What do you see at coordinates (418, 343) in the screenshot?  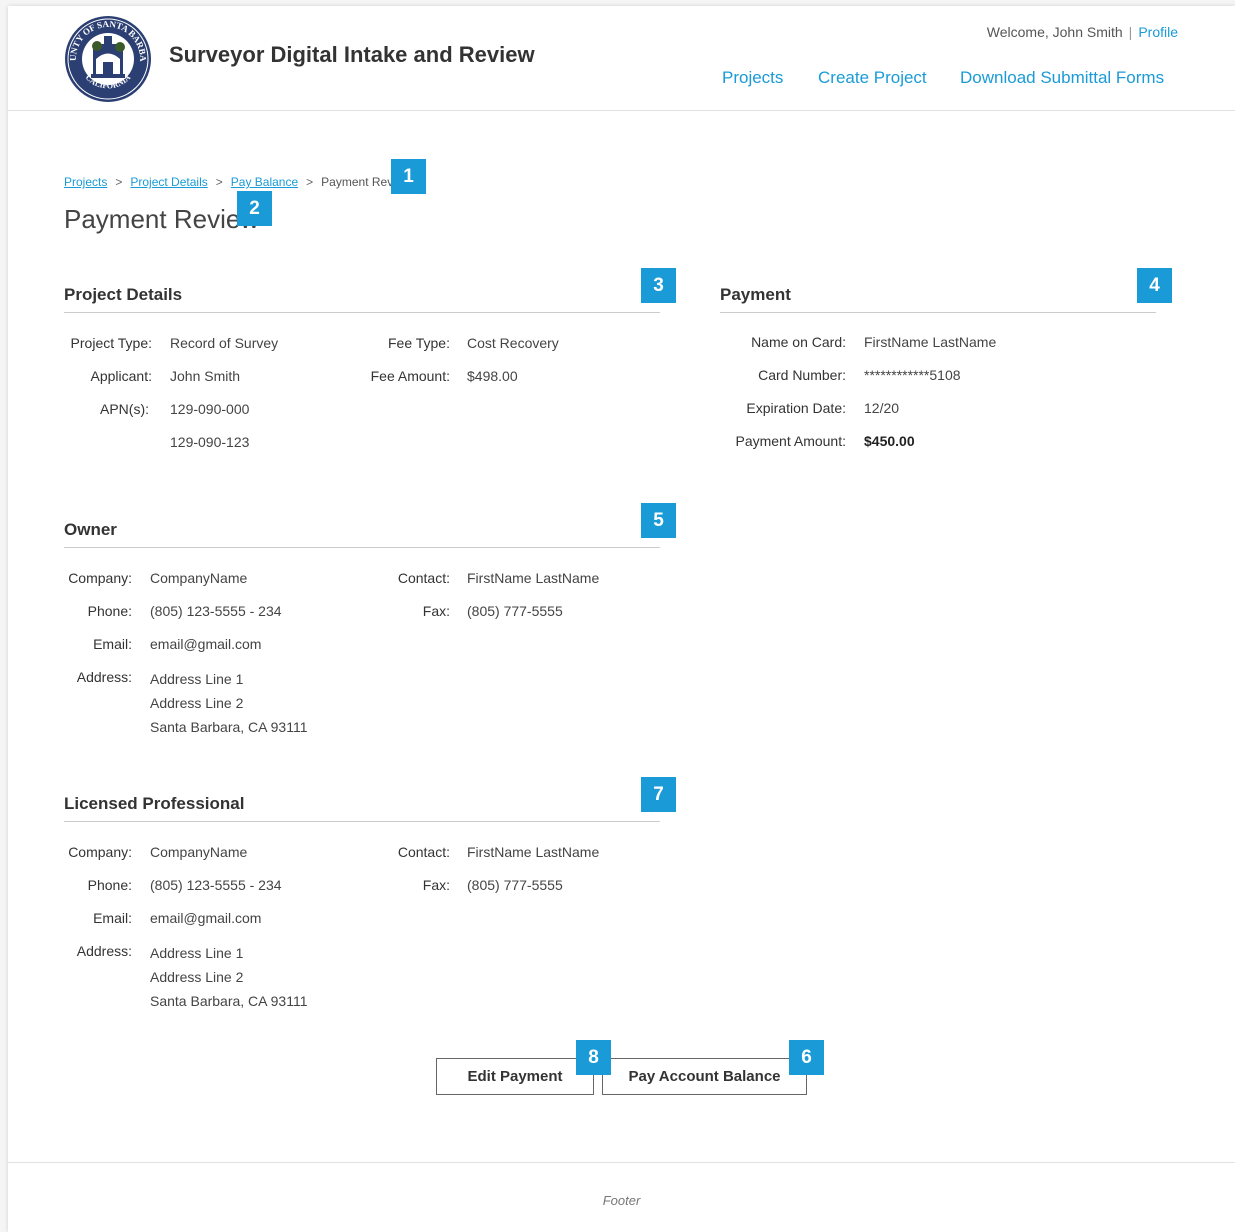 I see `fee-type-label: Fee Type:` at bounding box center [418, 343].